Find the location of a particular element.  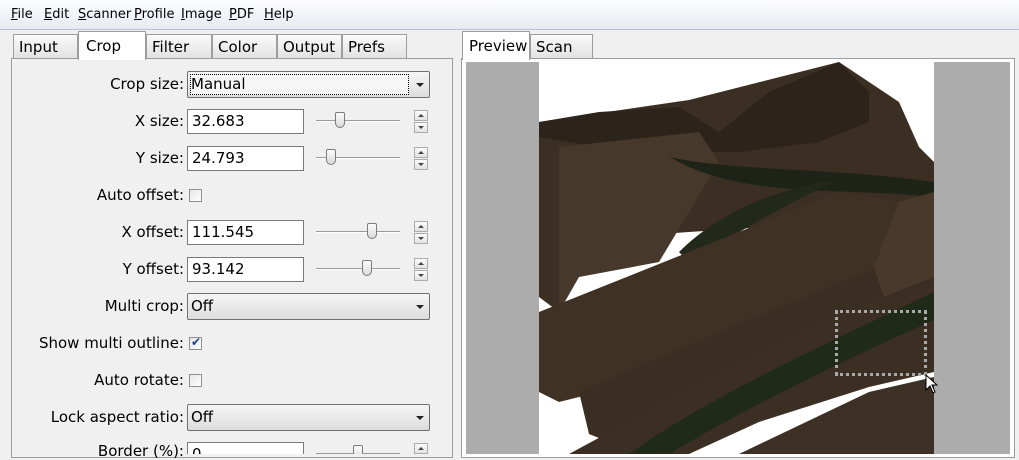

tab-filter: Filter is located at coordinates (179, 46).